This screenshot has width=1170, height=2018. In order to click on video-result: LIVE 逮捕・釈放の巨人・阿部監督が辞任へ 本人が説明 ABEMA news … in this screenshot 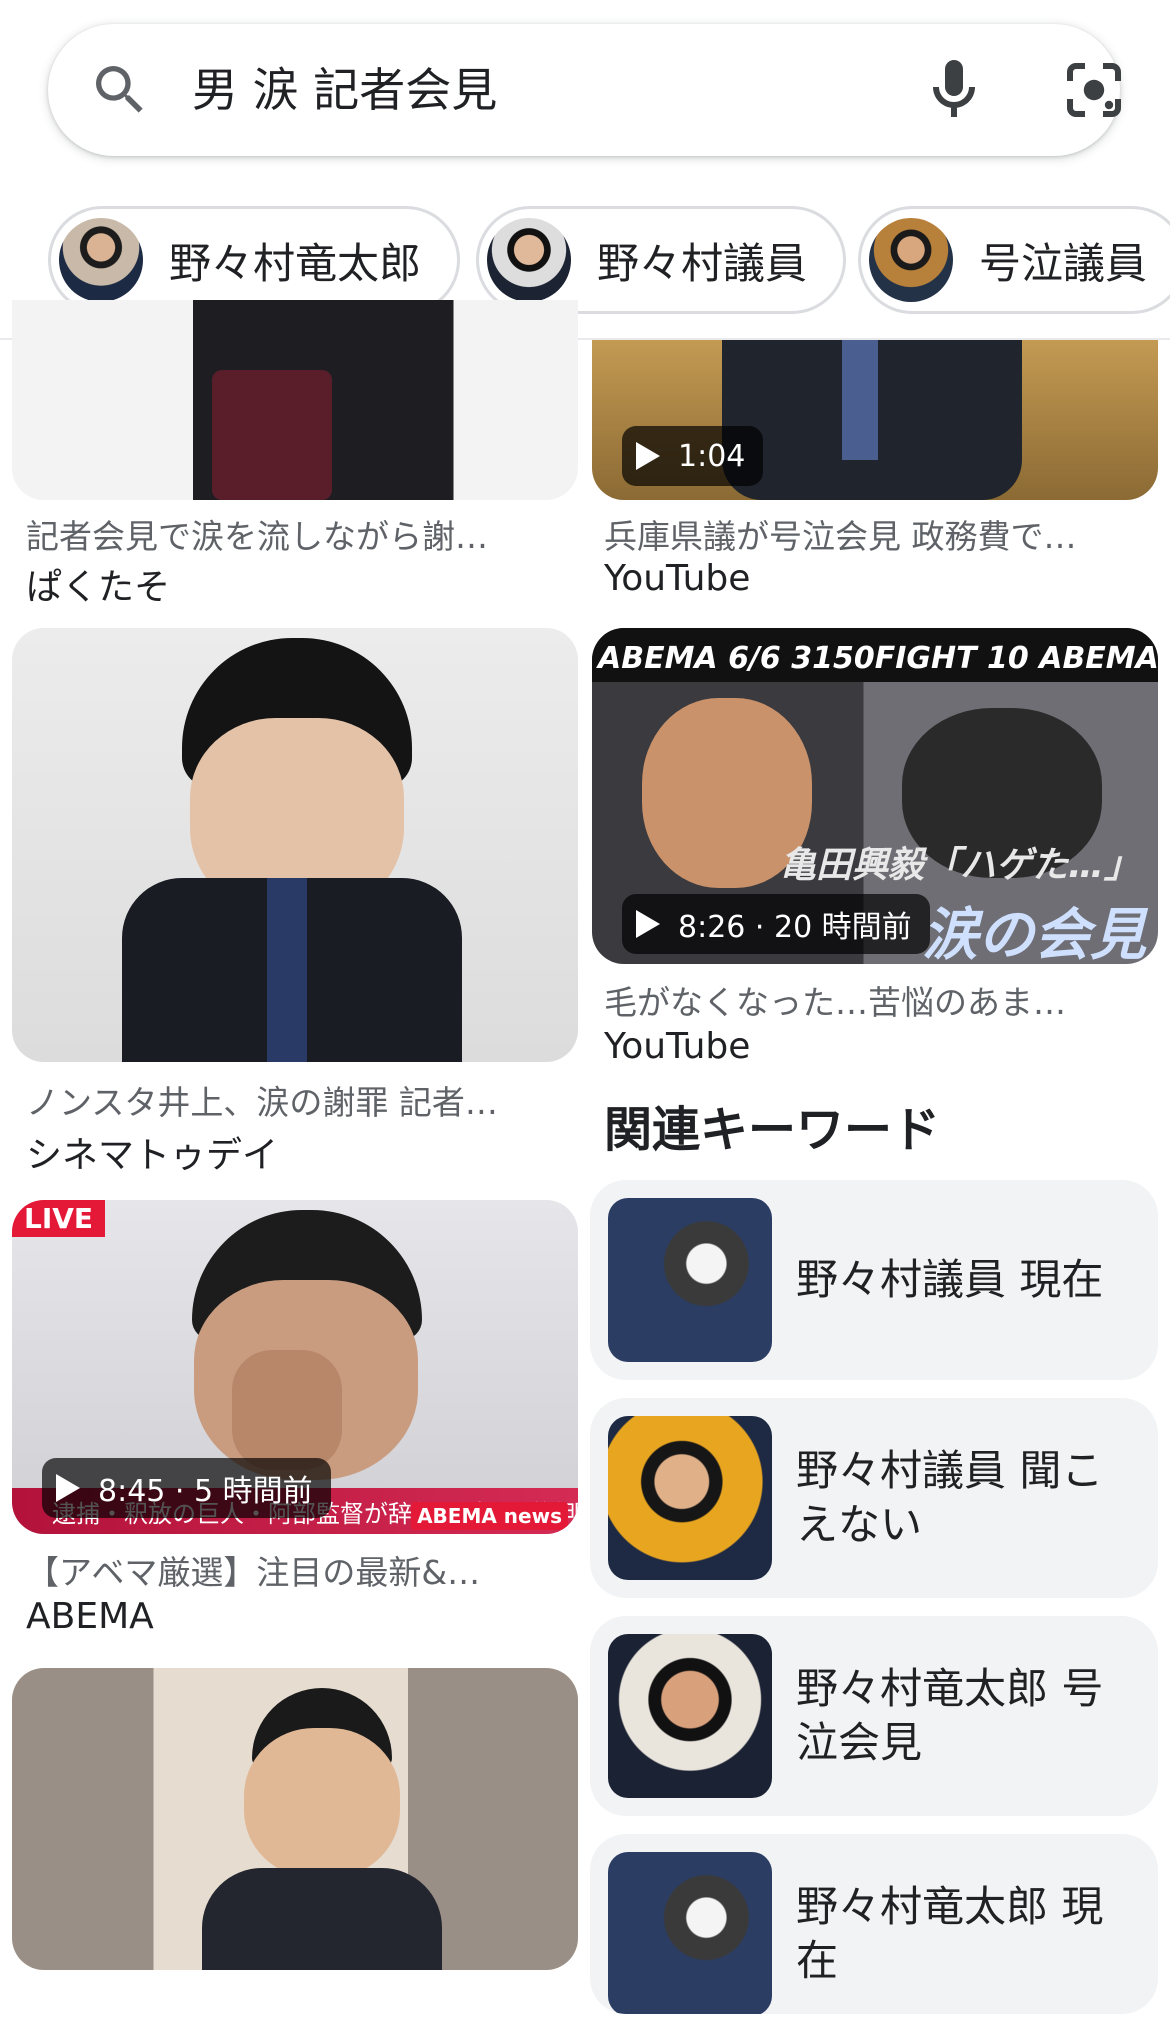, I will do `click(295, 1425)`.